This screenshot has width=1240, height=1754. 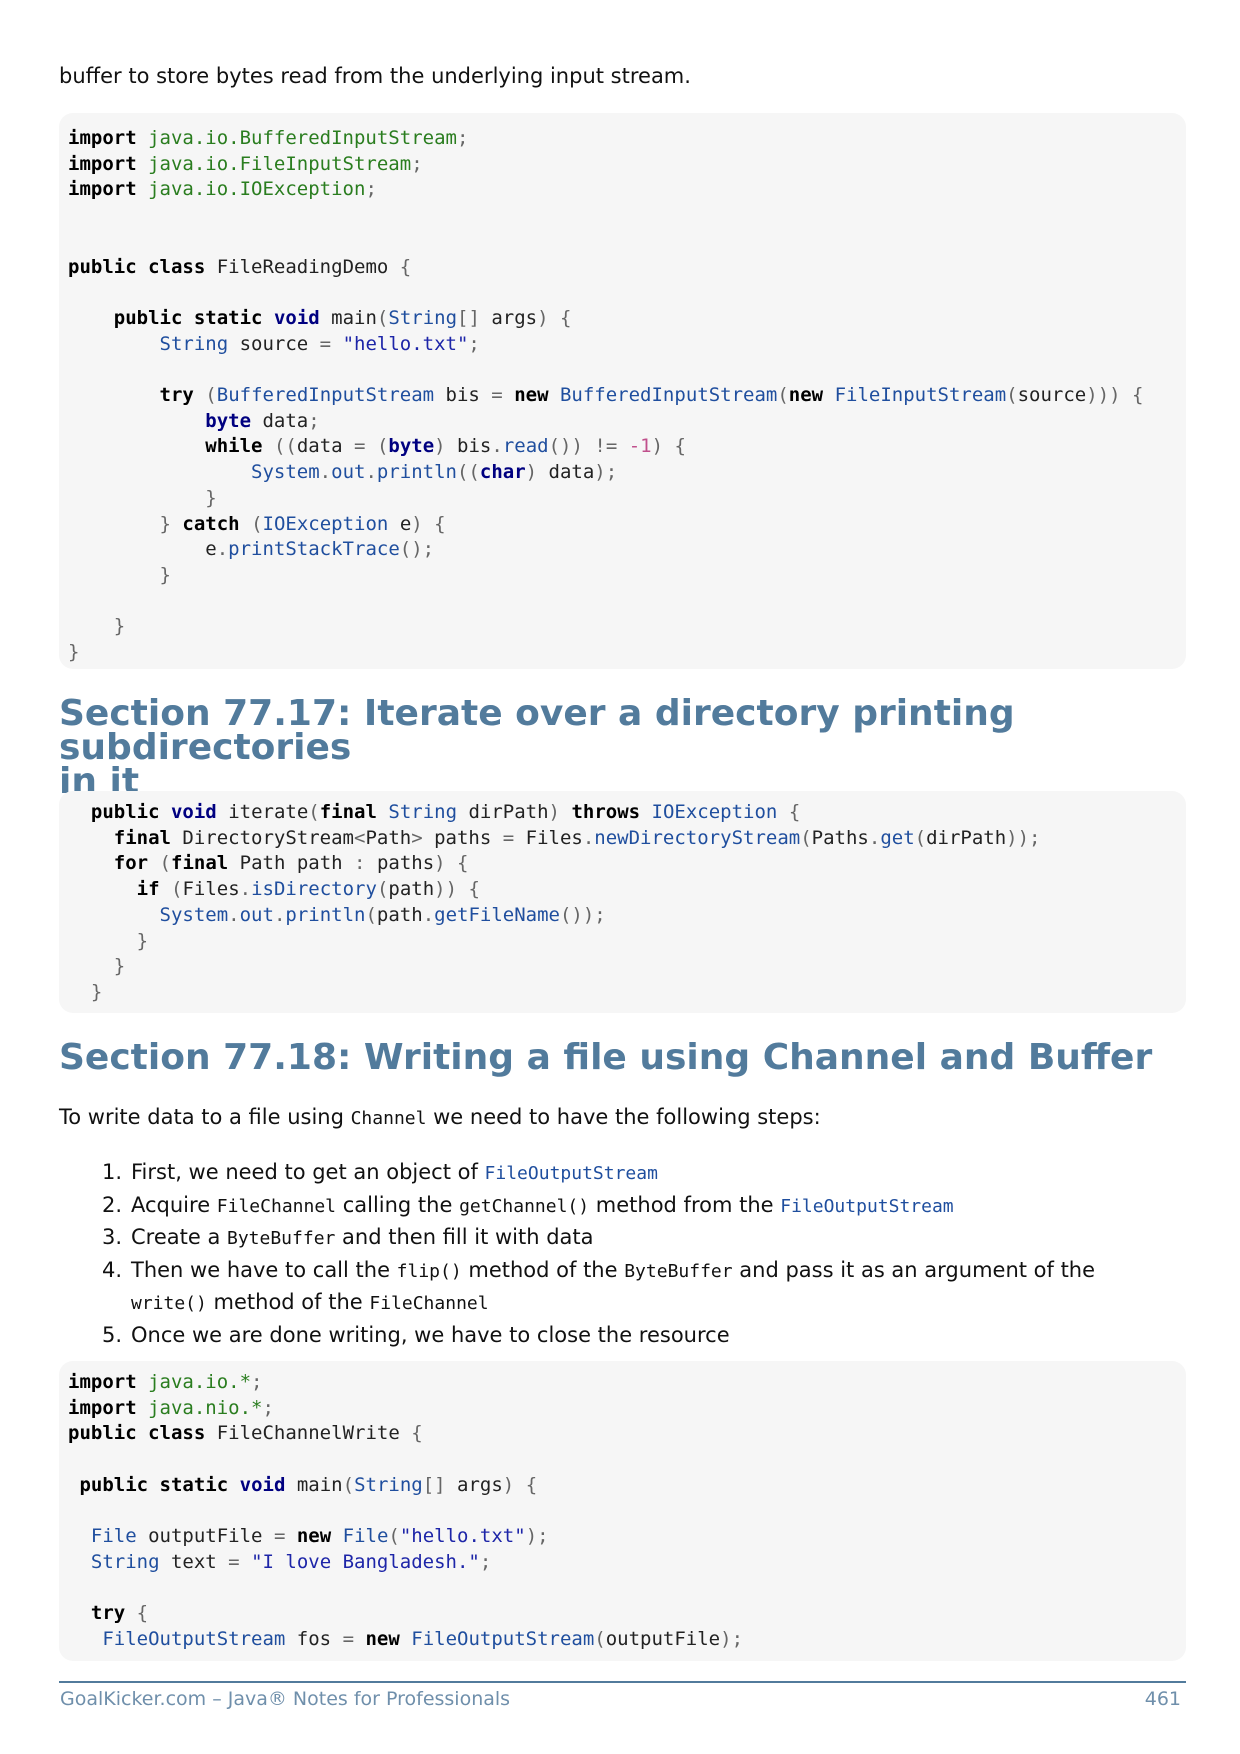 I want to click on code-line: String text = "I love Bangladesh.";, so click(x=279, y=1563).